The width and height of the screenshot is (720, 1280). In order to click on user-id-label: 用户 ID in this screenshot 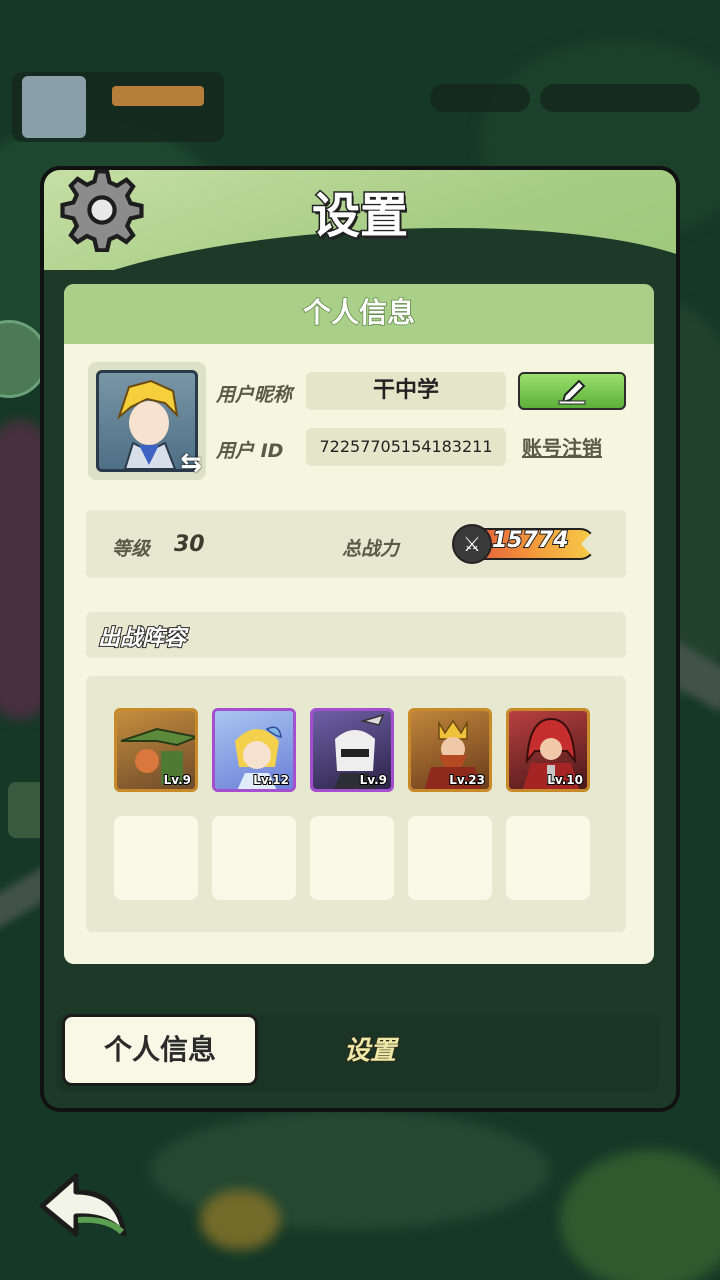, I will do `click(250, 451)`.